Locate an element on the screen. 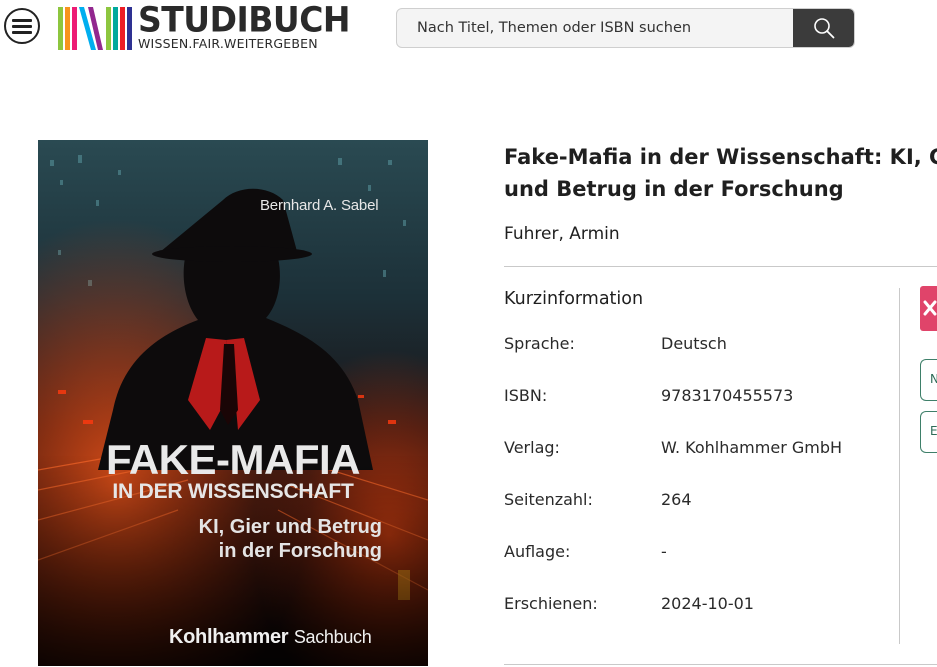 The image size is (937, 667). cover-publisher-name: Kohlhammer is located at coordinates (229, 637).